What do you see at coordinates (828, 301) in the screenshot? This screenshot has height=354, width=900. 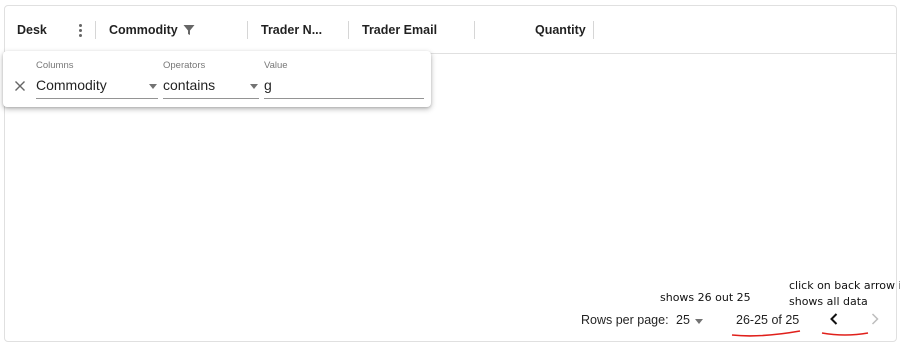 I see `annotation-note-back-arrow-line2: shows all data` at bounding box center [828, 301].